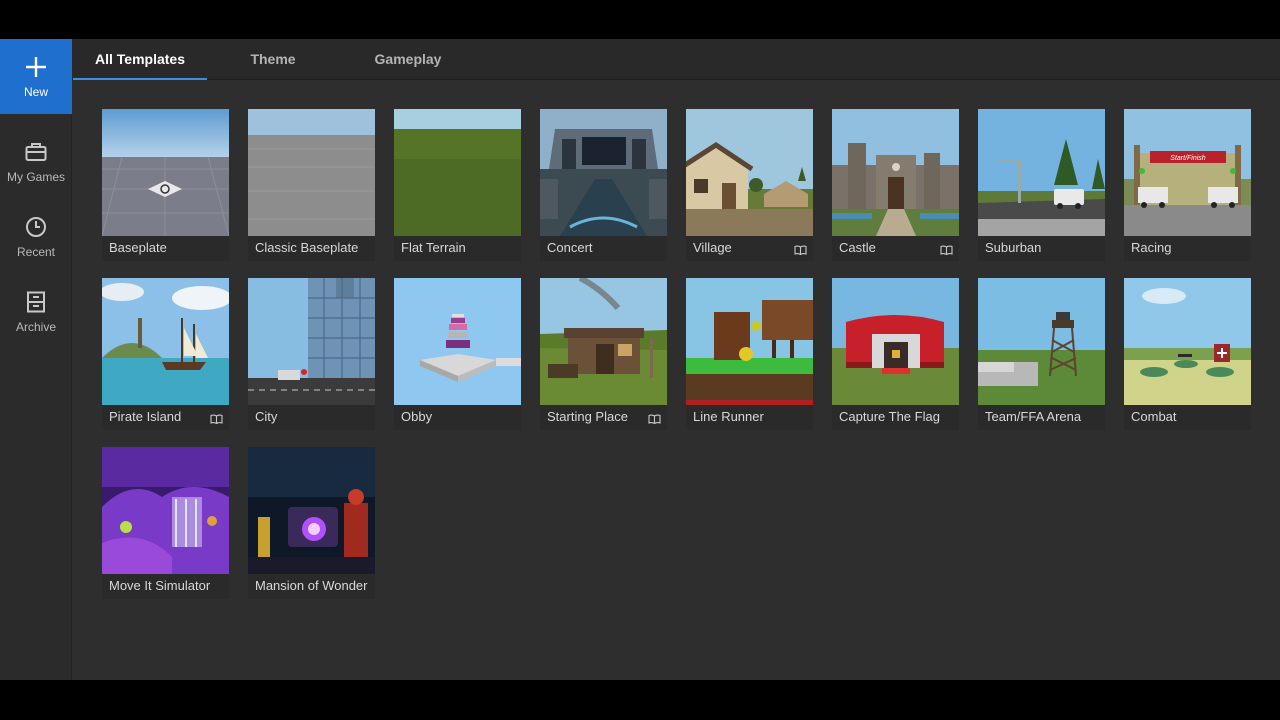 This screenshot has height=720, width=1280. I want to click on template-card-mansion-of-wonder: Mansion of Wonder, so click(311, 523).